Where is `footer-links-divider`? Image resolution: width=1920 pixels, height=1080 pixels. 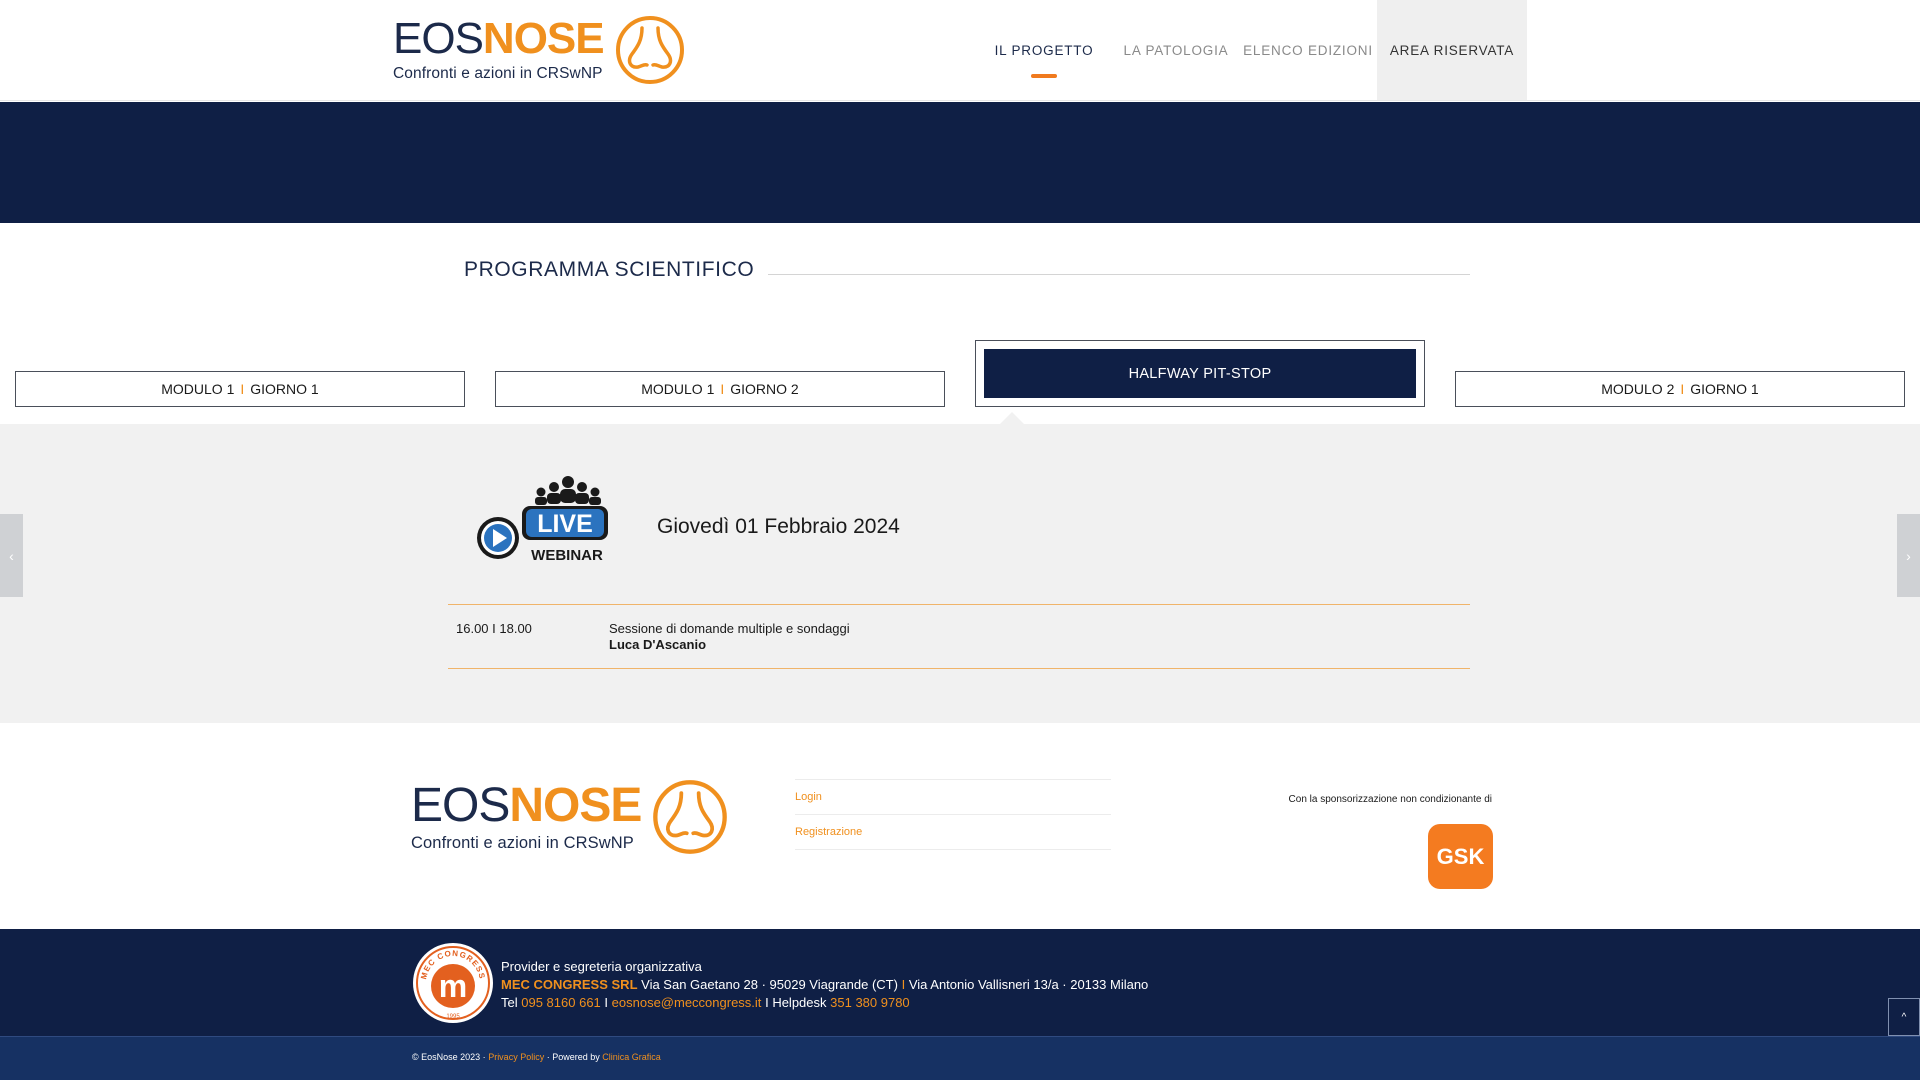 footer-links-divider is located at coordinates (953, 849).